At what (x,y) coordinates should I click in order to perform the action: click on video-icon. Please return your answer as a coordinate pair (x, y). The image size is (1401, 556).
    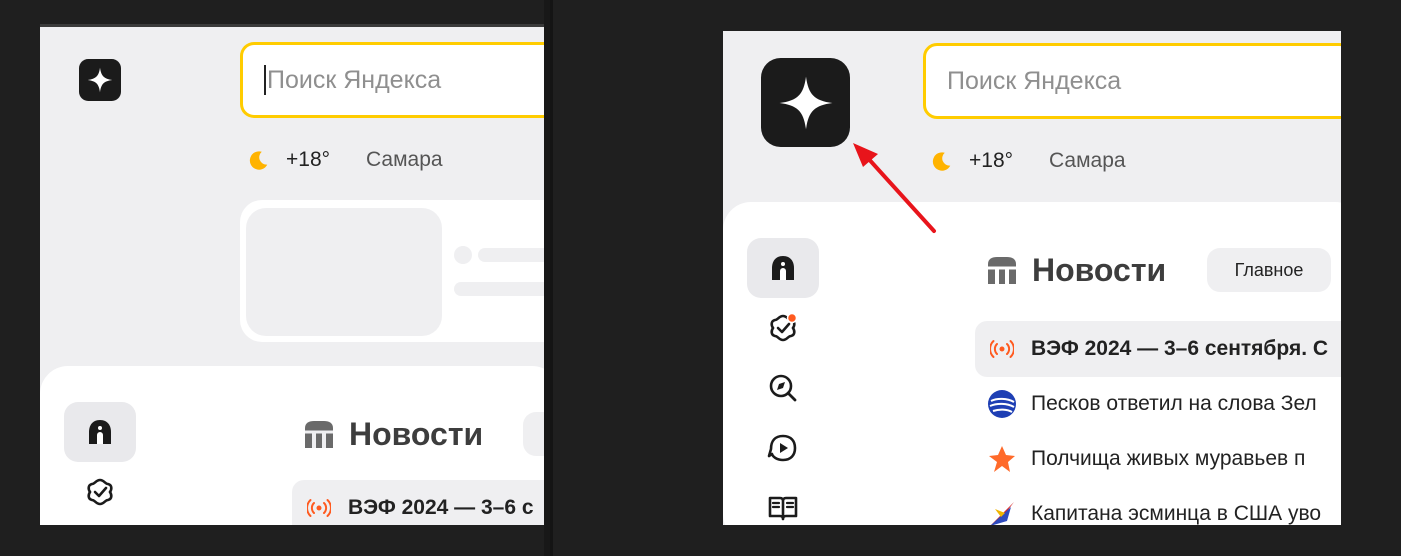
    Looking at the image, I should click on (782, 448).